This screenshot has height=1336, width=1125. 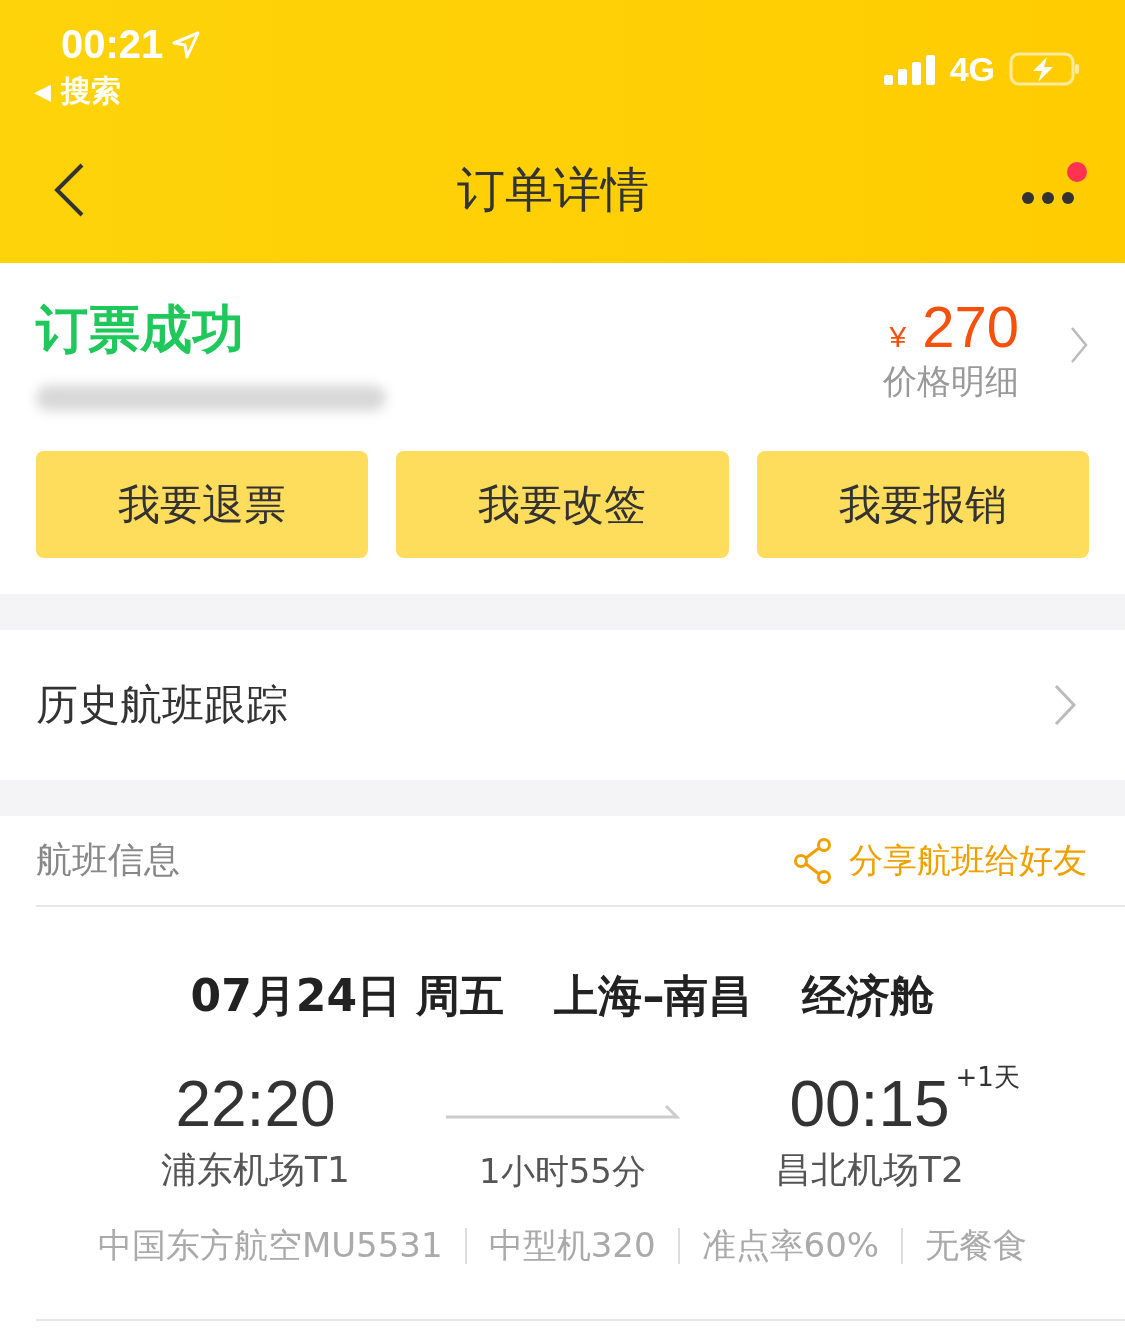 What do you see at coordinates (909, 69) in the screenshot?
I see `signal-icon` at bounding box center [909, 69].